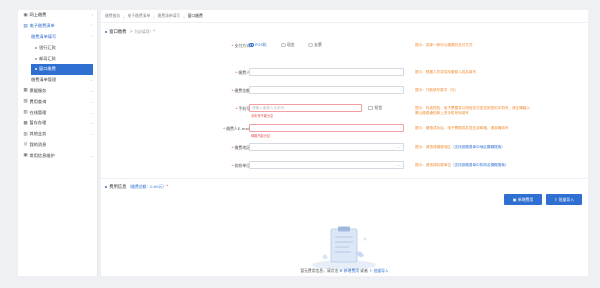 This screenshot has height=288, width=600. Describe the element at coordinates (258, 45) in the screenshot. I see `radio-pos: POS机` at that location.